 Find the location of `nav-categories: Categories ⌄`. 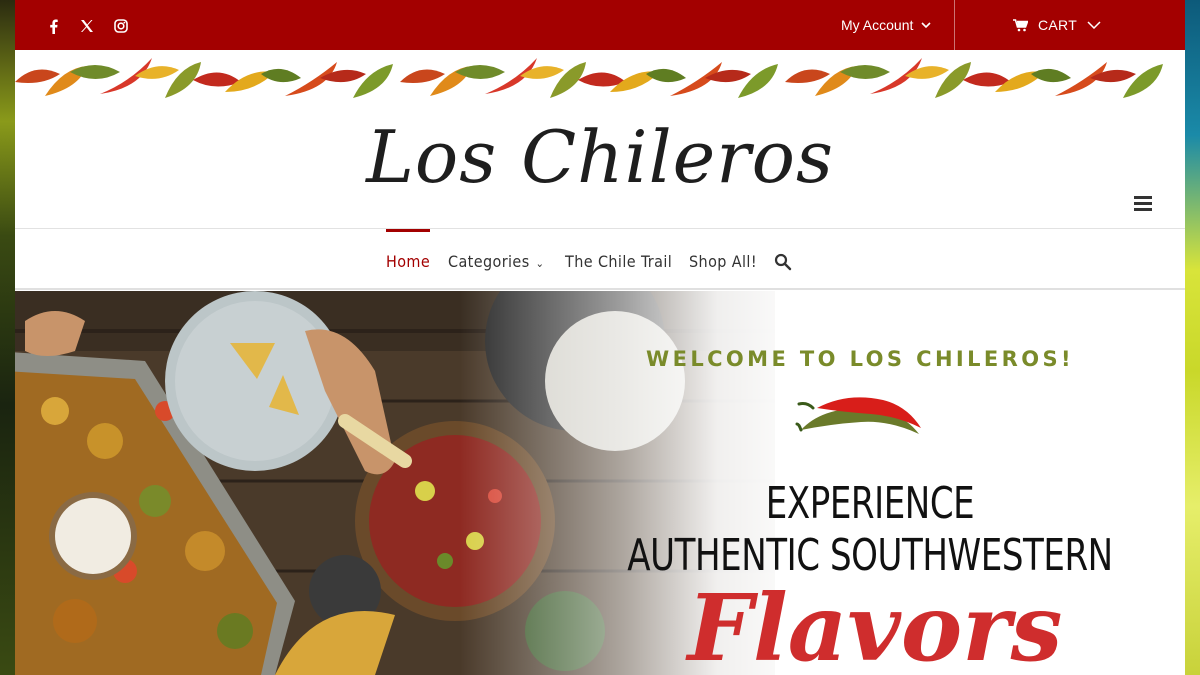

nav-categories: Categories ⌄ is located at coordinates (496, 259).